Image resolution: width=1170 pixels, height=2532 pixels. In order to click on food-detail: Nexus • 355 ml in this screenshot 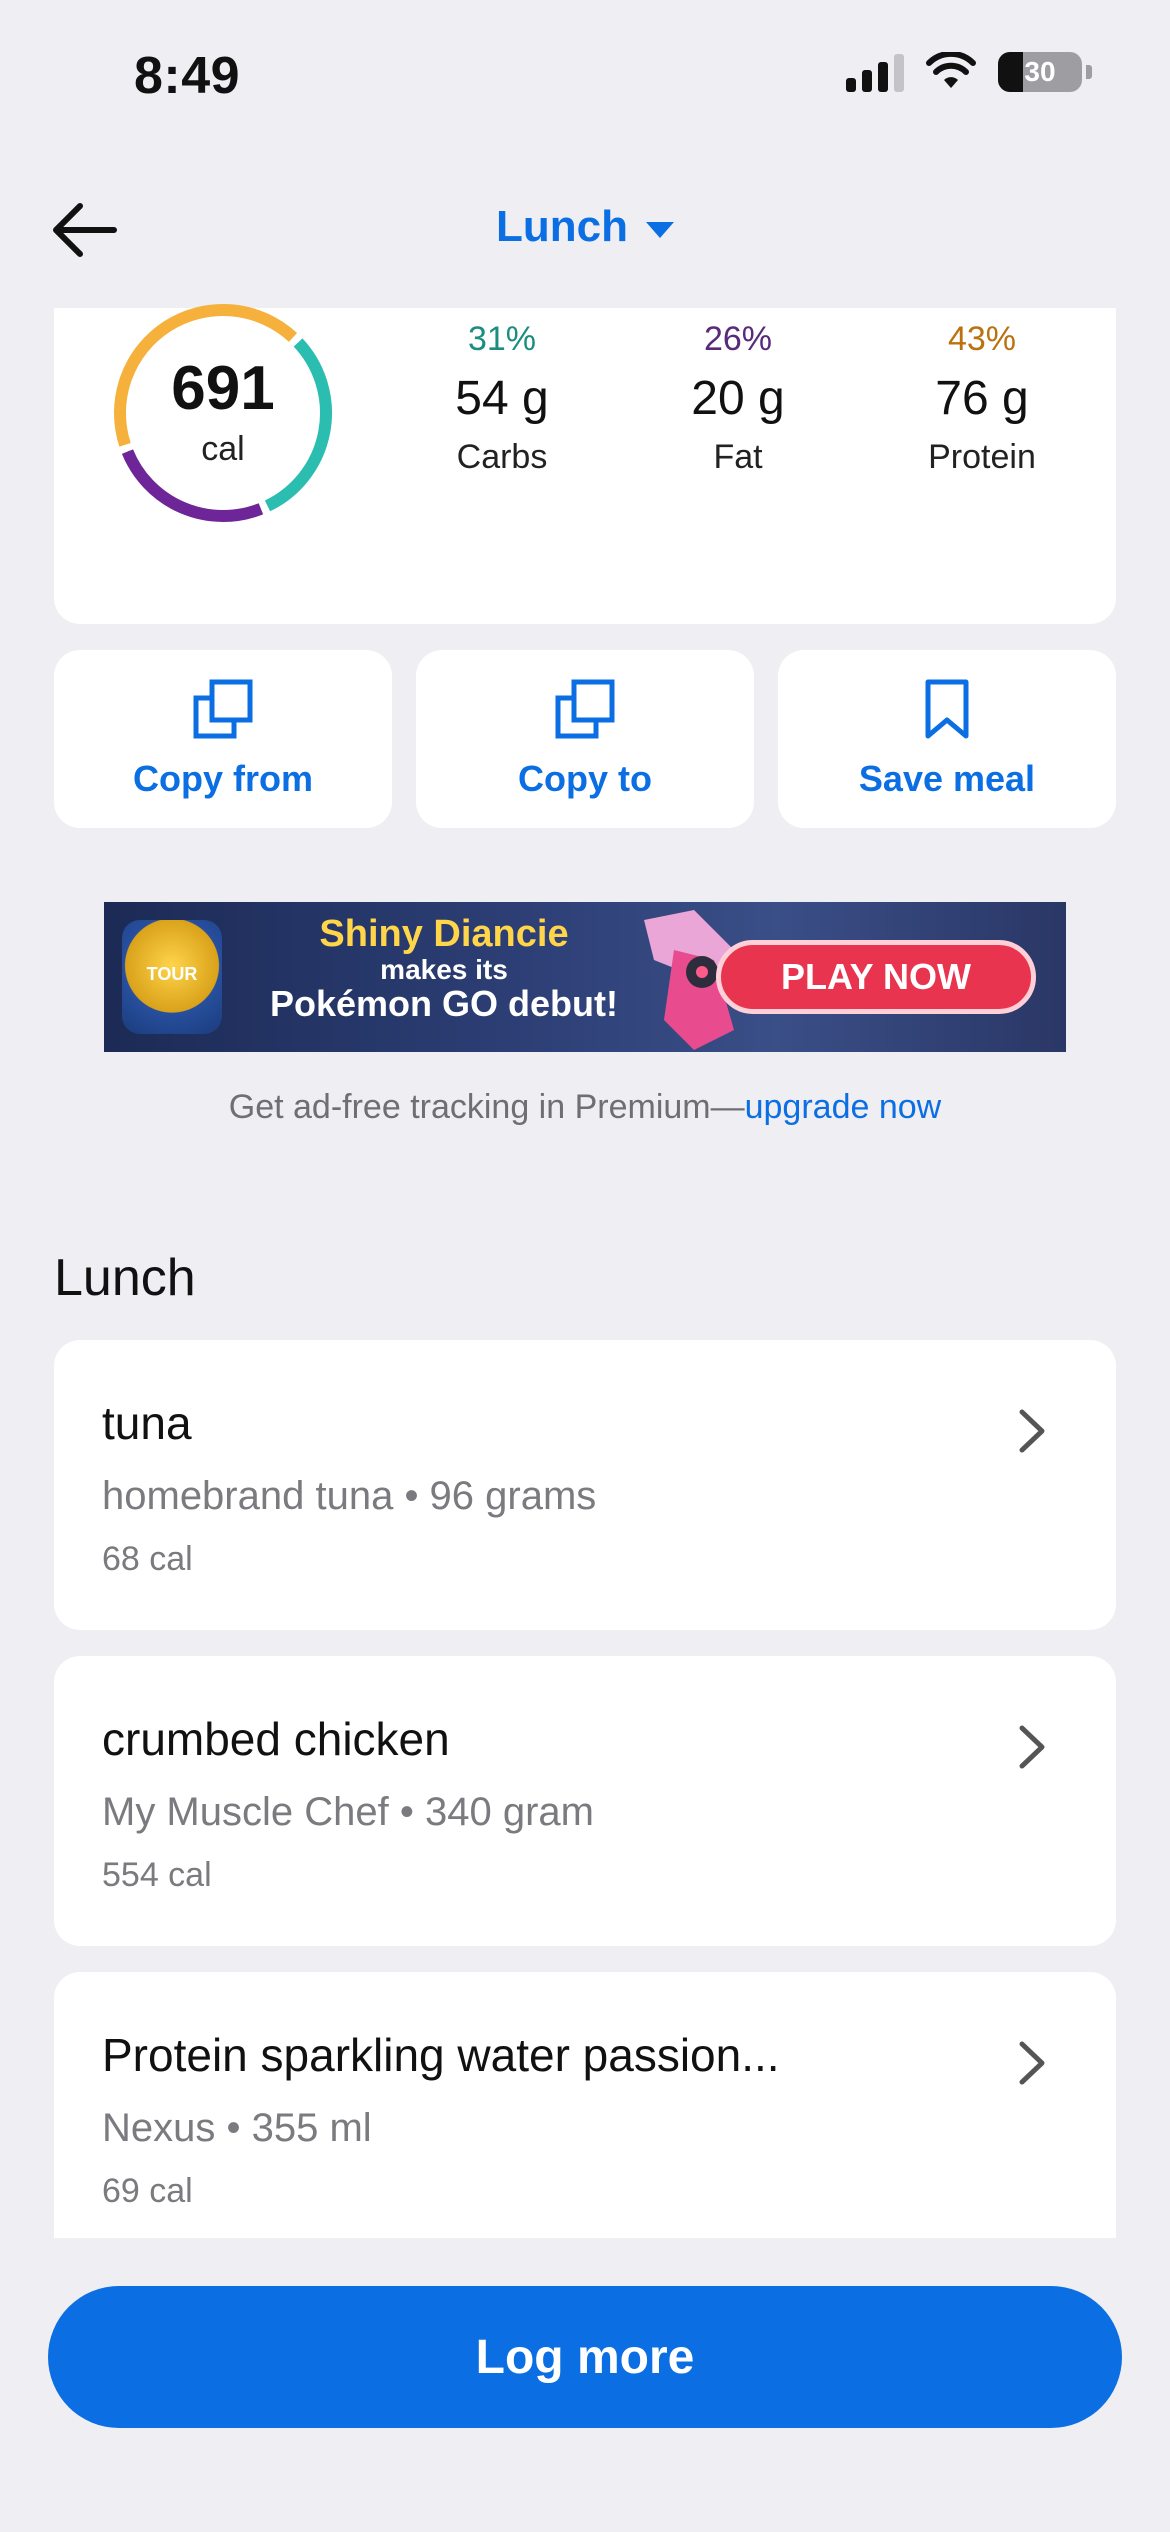, I will do `click(237, 2128)`.